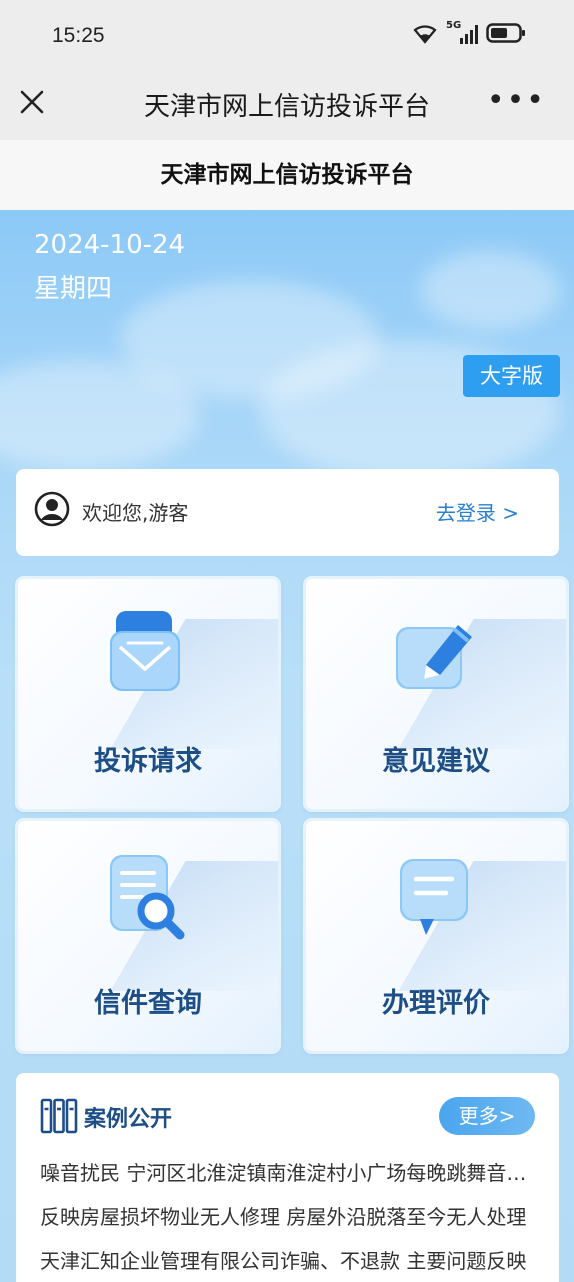  What do you see at coordinates (73, 289) in the screenshot?
I see `current-weekday: 星期四` at bounding box center [73, 289].